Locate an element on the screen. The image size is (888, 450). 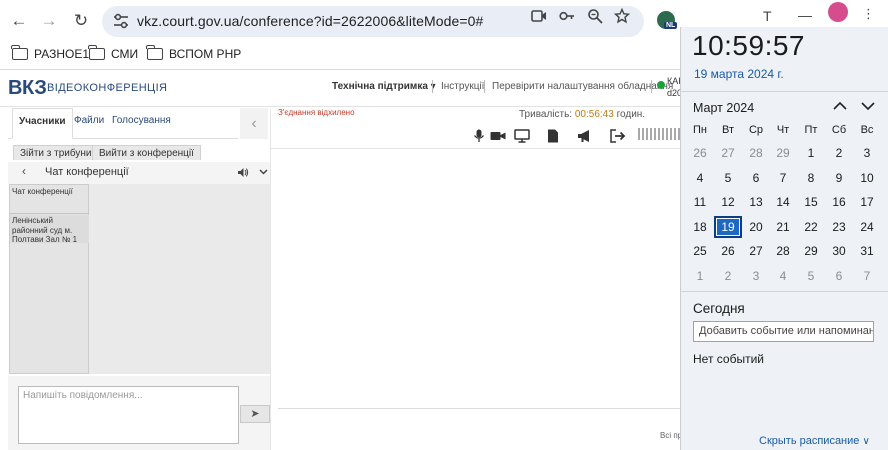
menu-icon: ⋮ is located at coordinates (868, 14).